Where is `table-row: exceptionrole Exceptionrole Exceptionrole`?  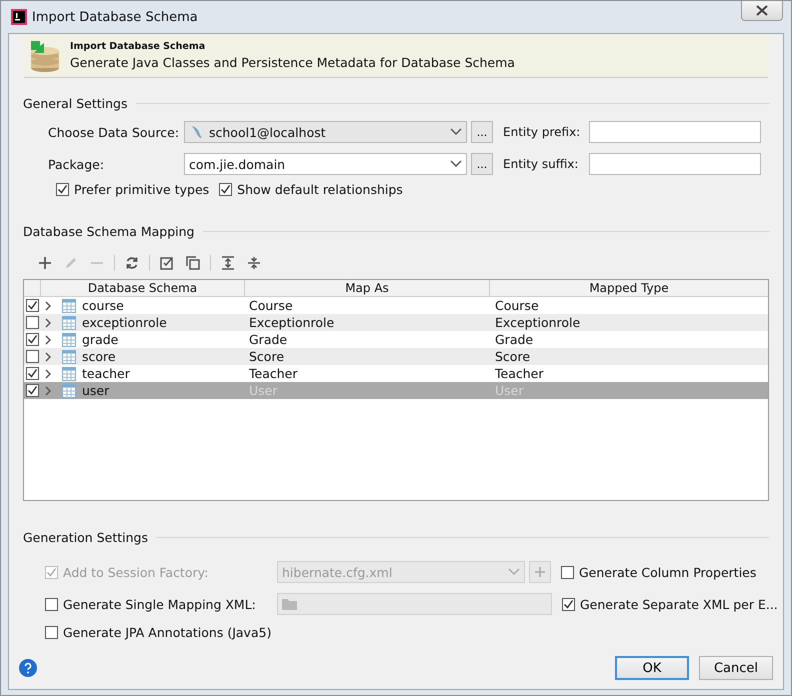 table-row: exceptionrole Exceptionrole Exceptionrole is located at coordinates (396, 322).